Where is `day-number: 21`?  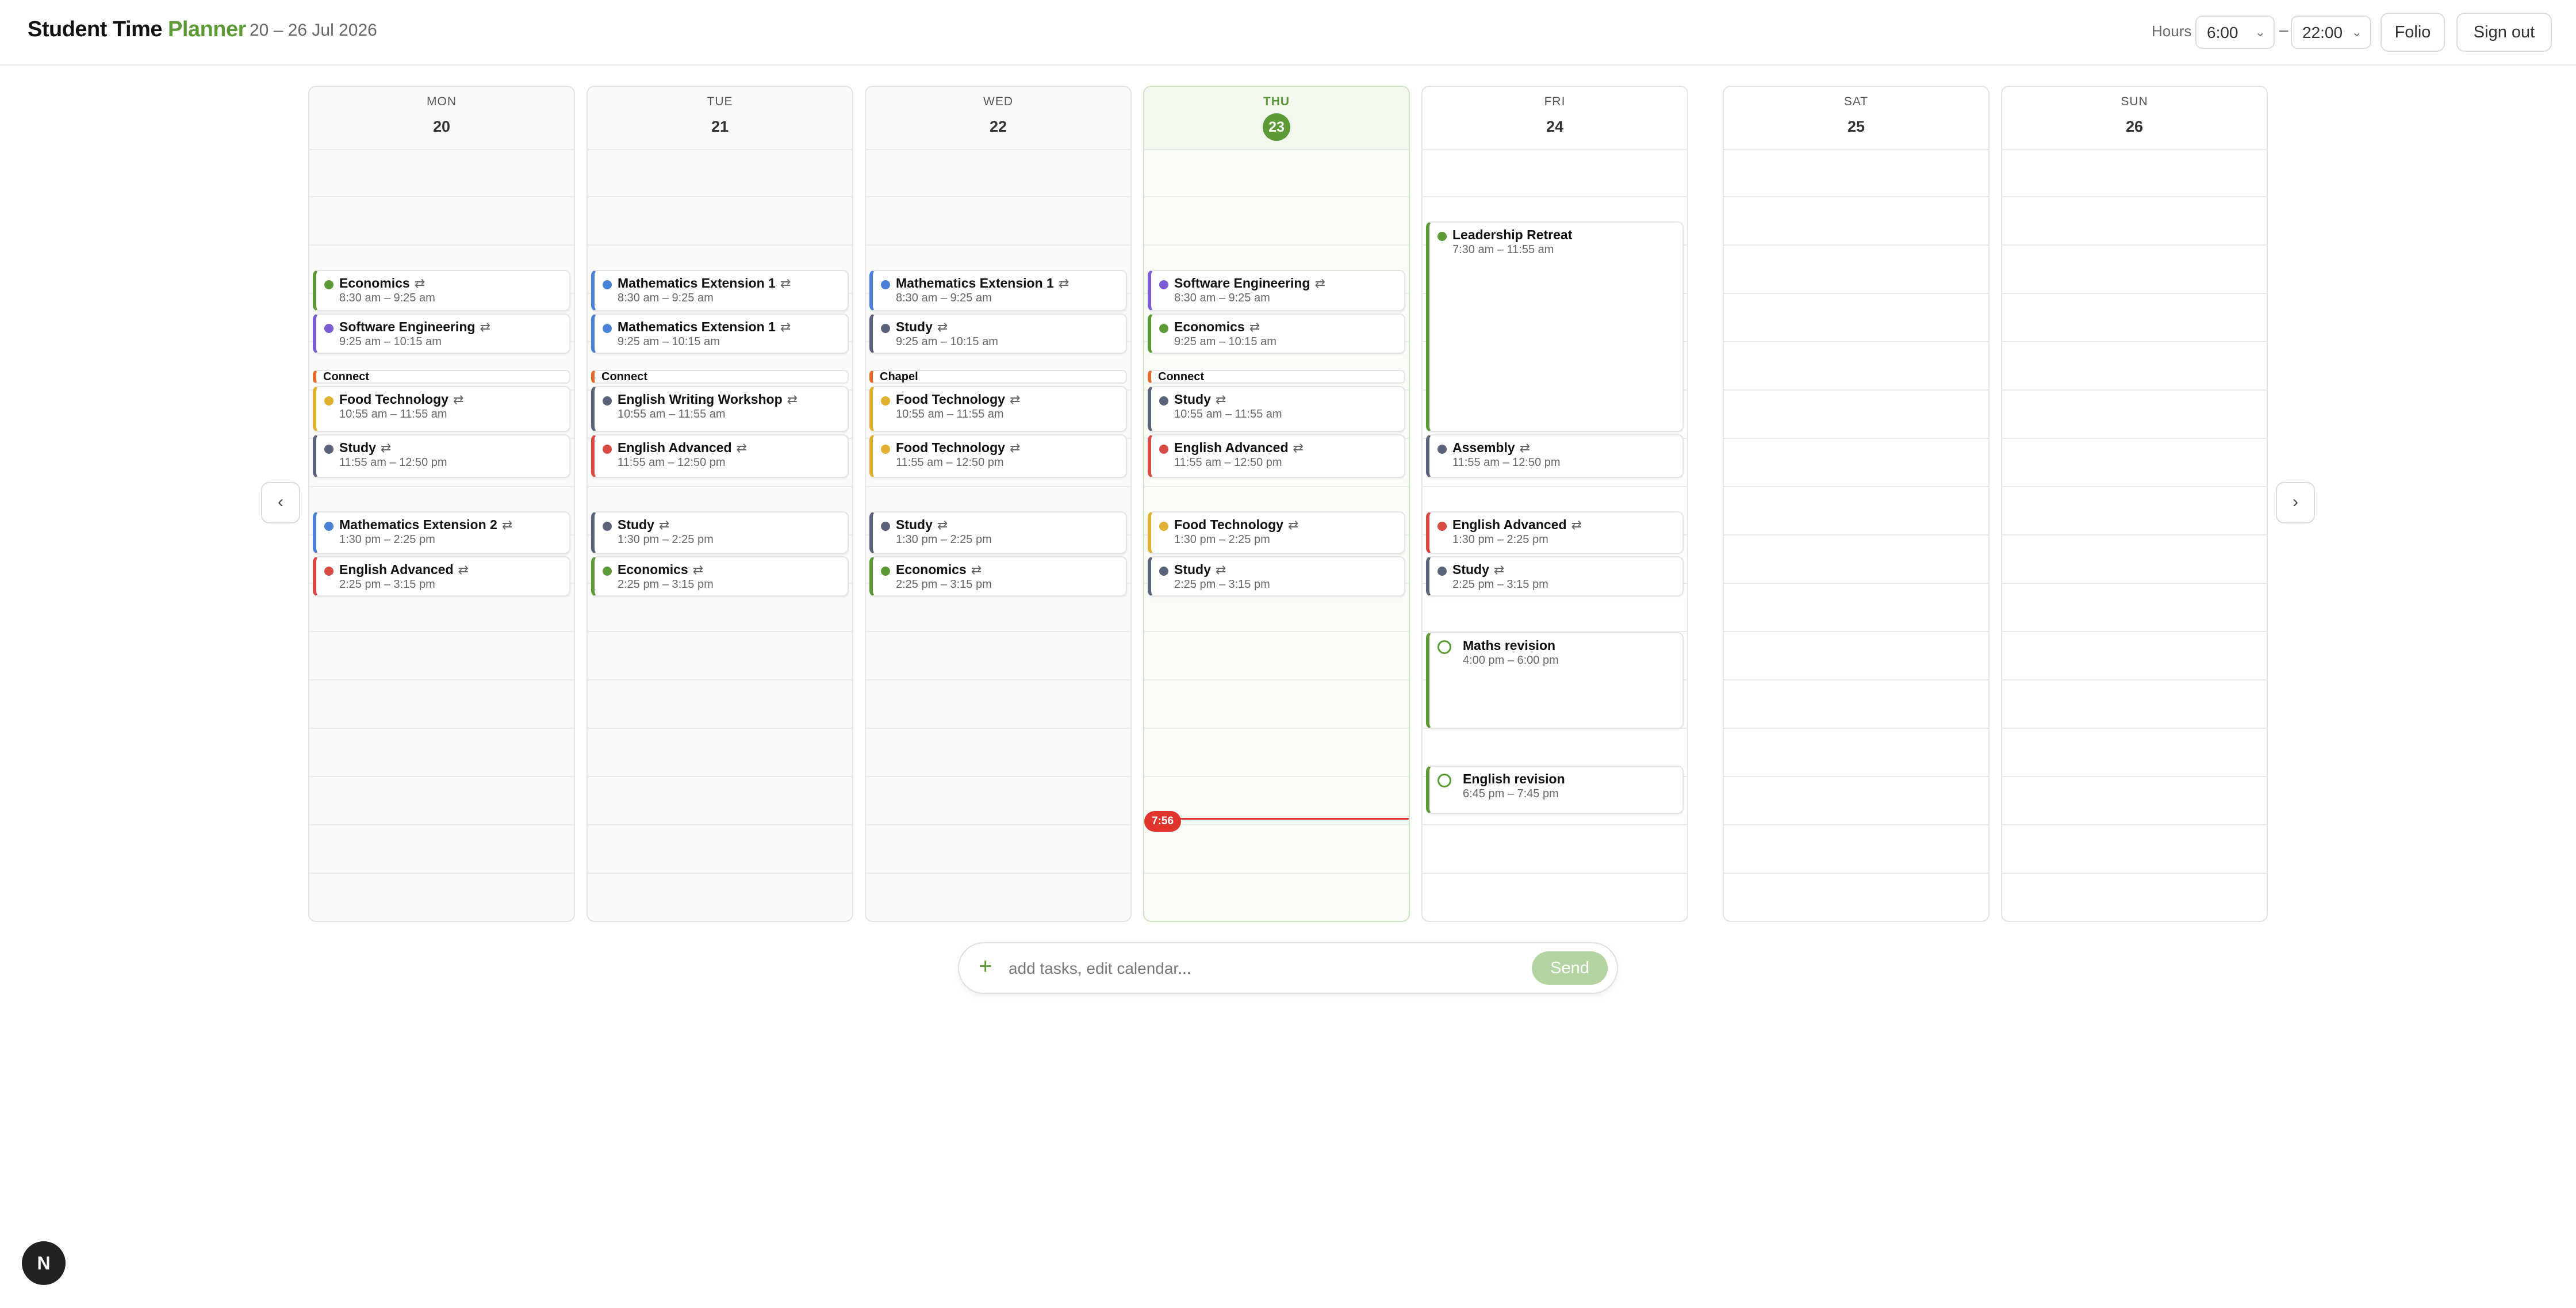 day-number: 21 is located at coordinates (720, 126).